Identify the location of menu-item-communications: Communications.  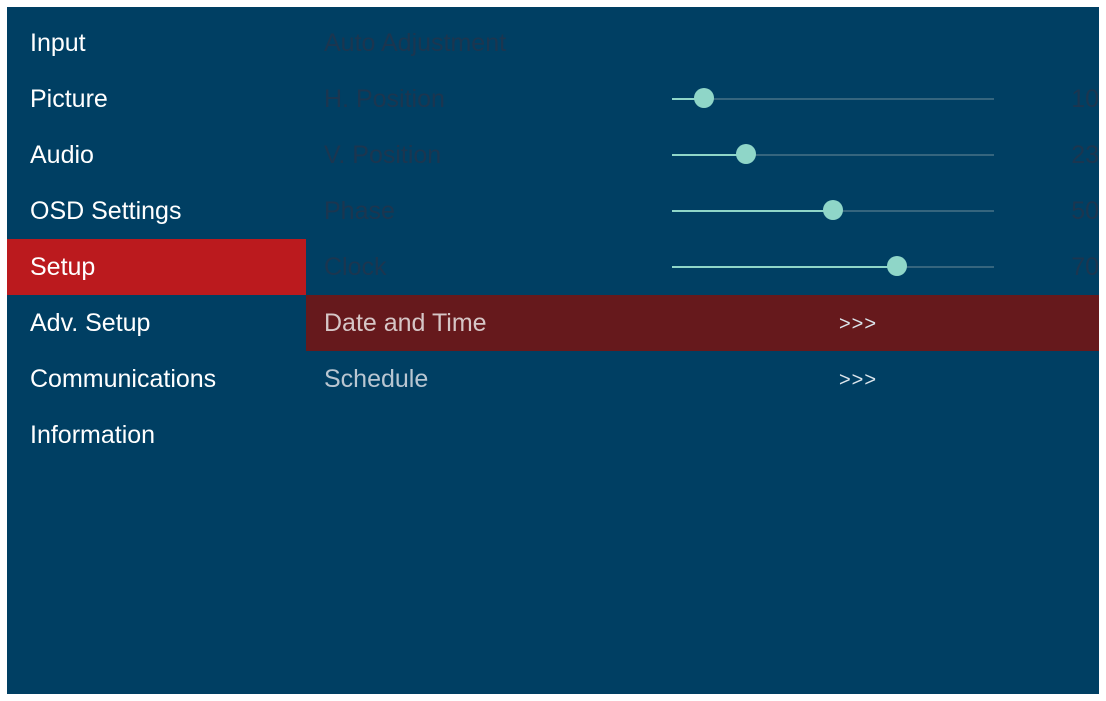
(156, 379).